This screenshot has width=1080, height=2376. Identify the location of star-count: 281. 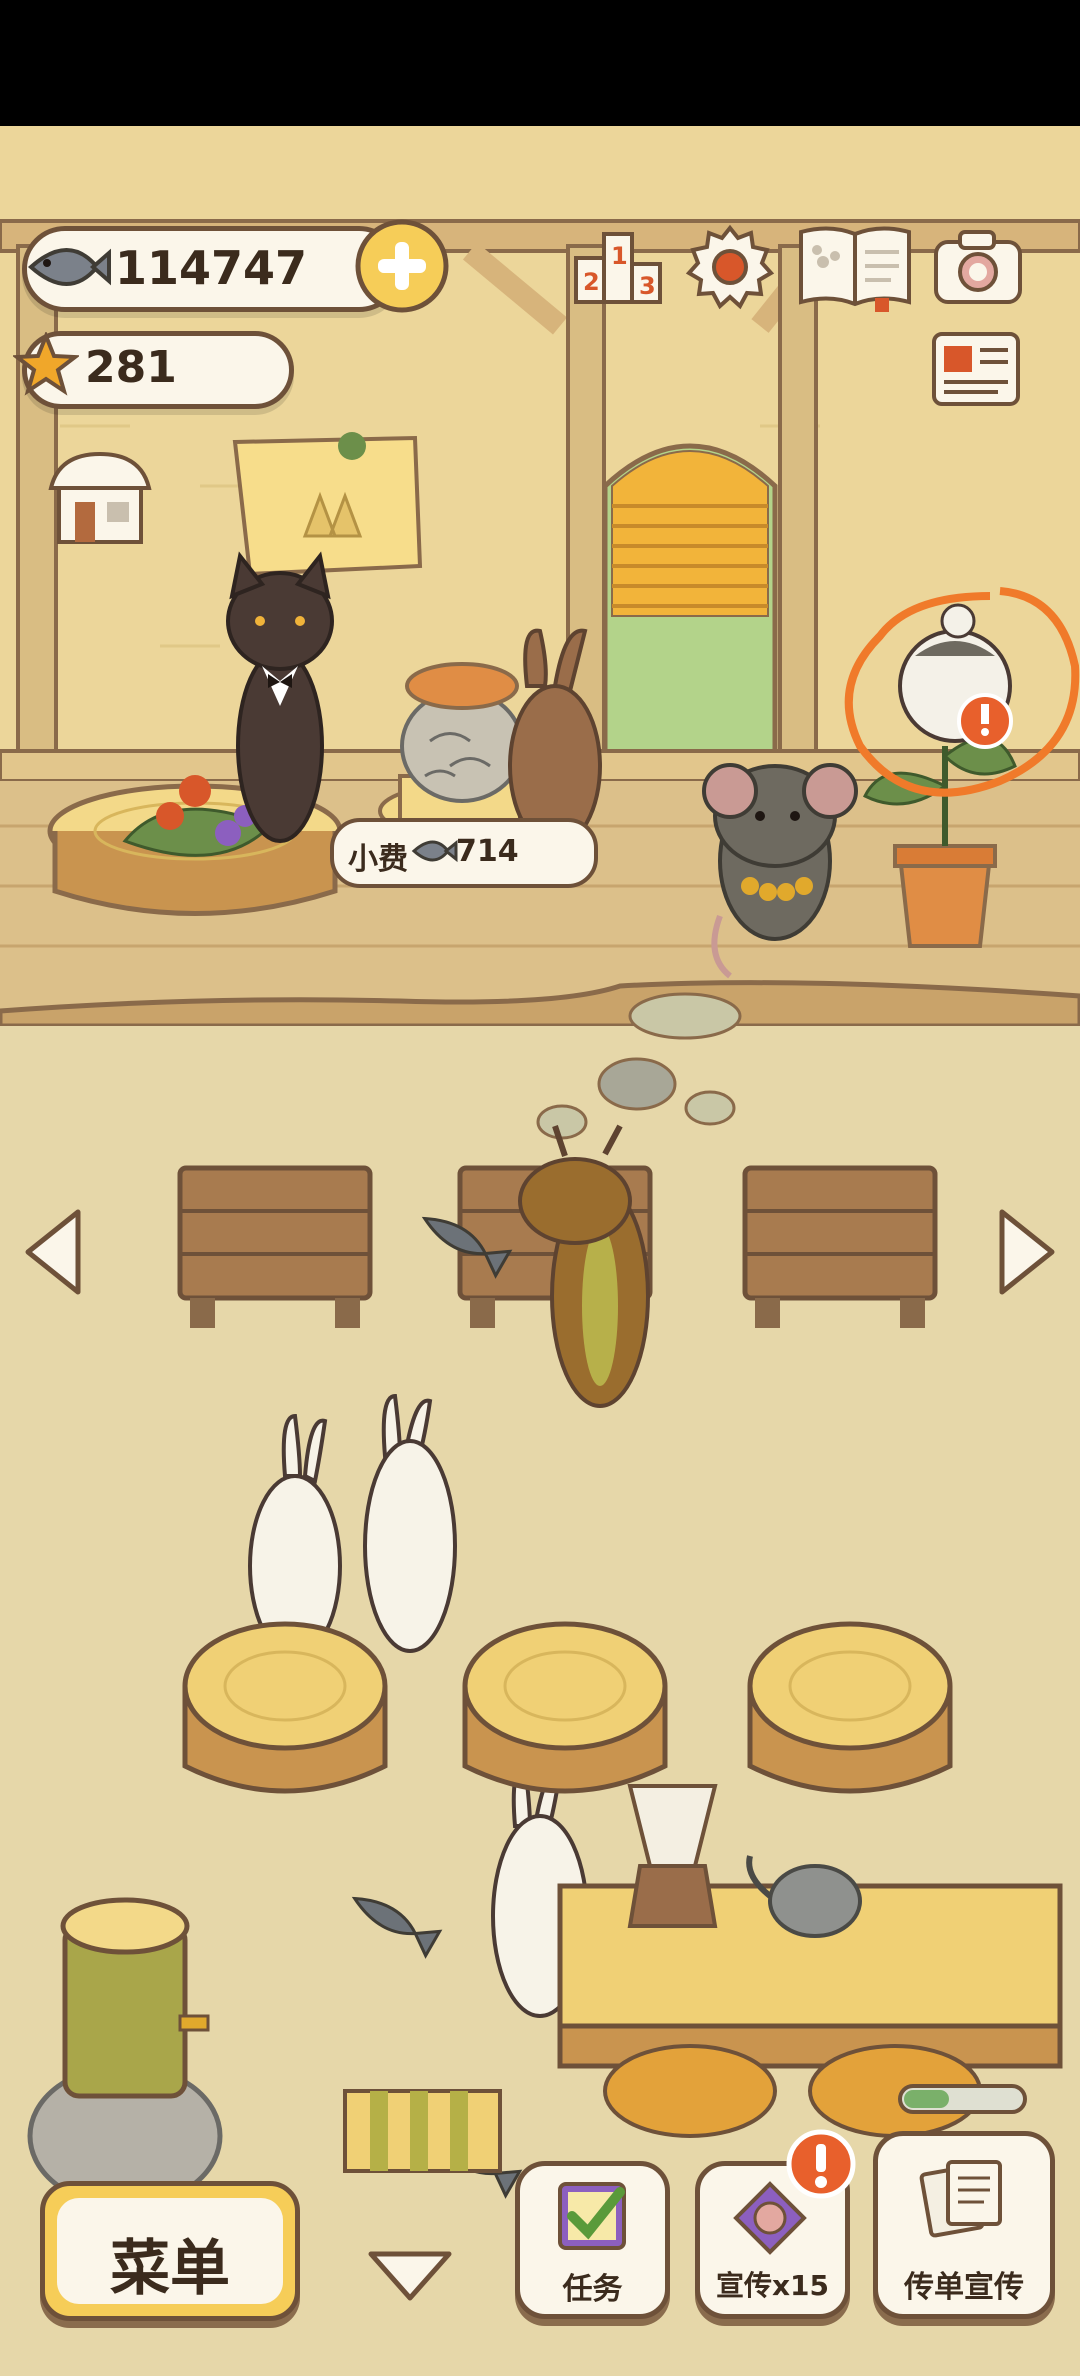
(131, 367).